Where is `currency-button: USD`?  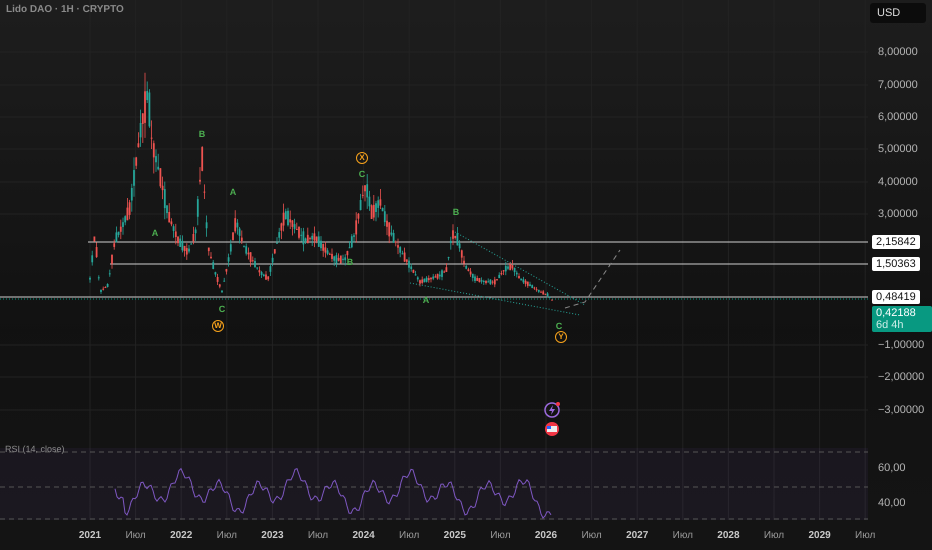 currency-button: USD is located at coordinates (898, 13).